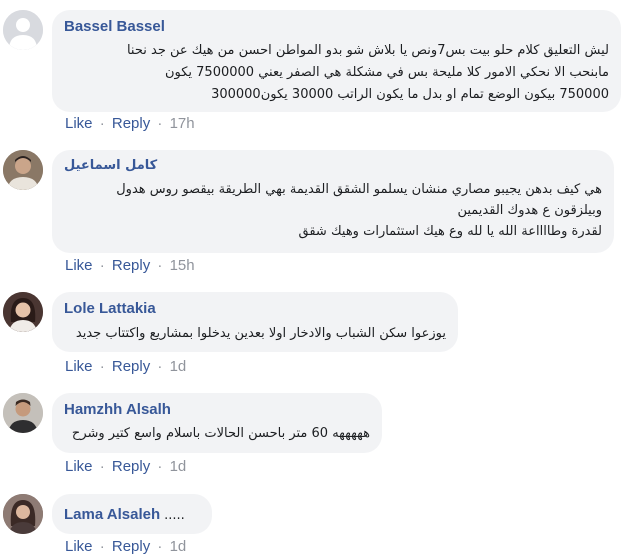  Describe the element at coordinates (112, 514) in the screenshot. I see `comment-author: Lama Alsaleh` at that location.